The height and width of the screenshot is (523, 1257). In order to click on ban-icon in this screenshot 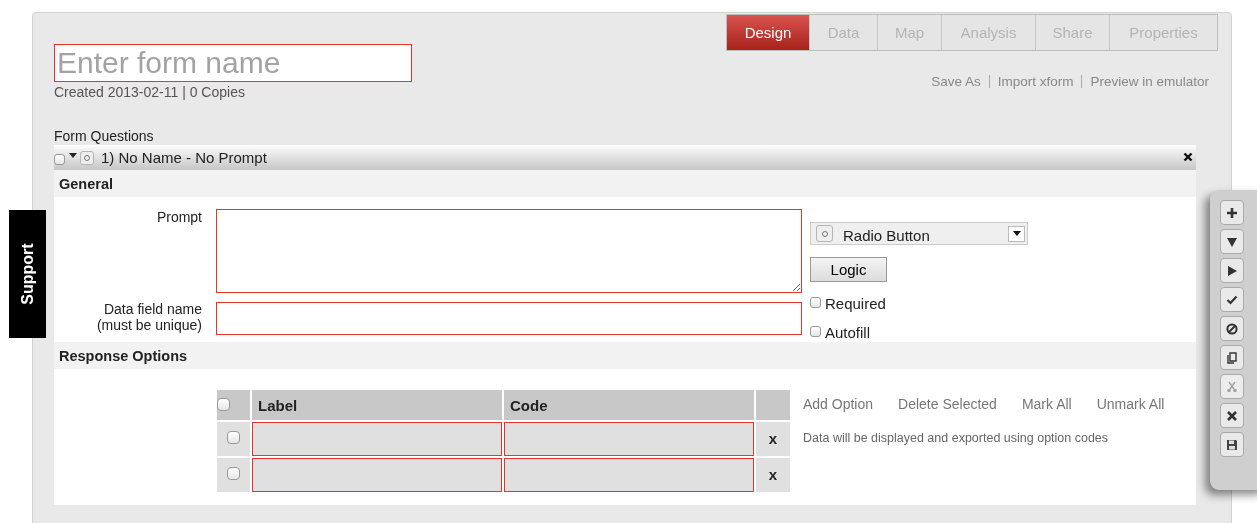, I will do `click(1232, 328)`.